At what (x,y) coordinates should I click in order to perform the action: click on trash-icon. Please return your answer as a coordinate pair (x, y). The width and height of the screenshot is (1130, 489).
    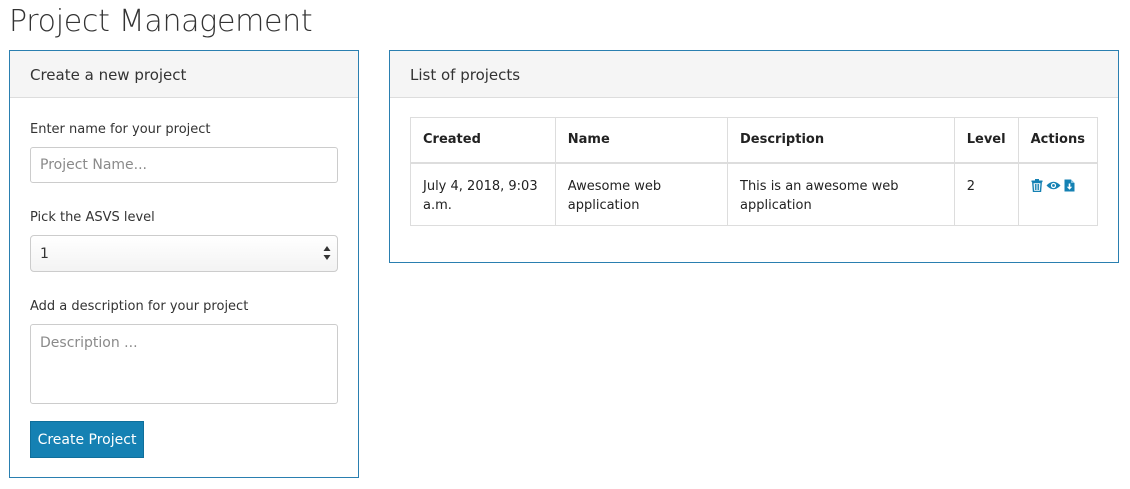
    Looking at the image, I should click on (1037, 185).